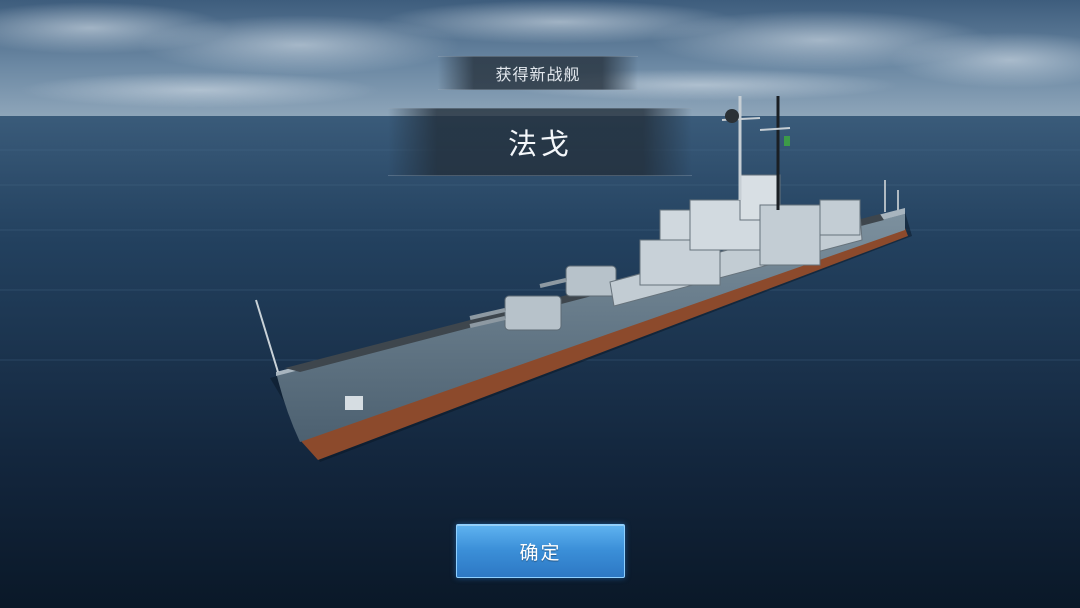 Image resolution: width=1080 pixels, height=608 pixels. Describe the element at coordinates (540, 142) in the screenshot. I see `ship-name: 法戈` at that location.